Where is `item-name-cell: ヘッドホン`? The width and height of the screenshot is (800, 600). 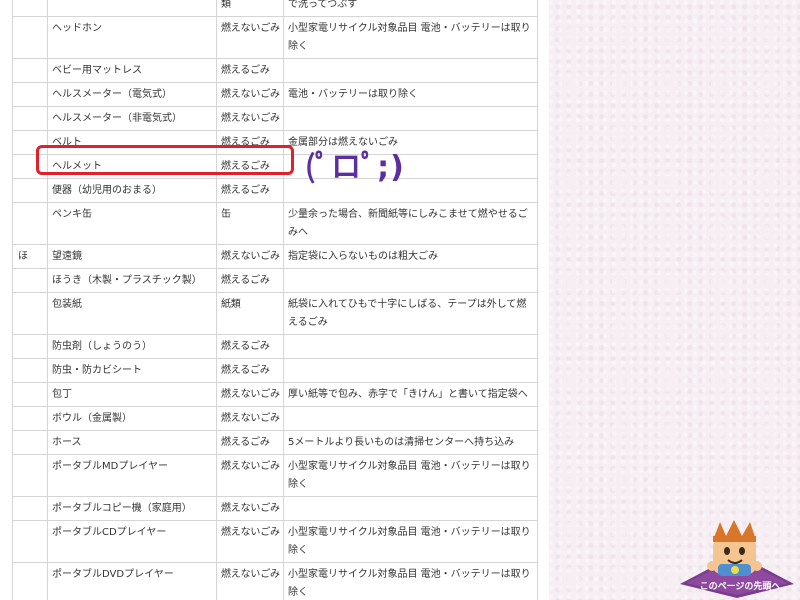 item-name-cell: ヘッドホン is located at coordinates (132, 37).